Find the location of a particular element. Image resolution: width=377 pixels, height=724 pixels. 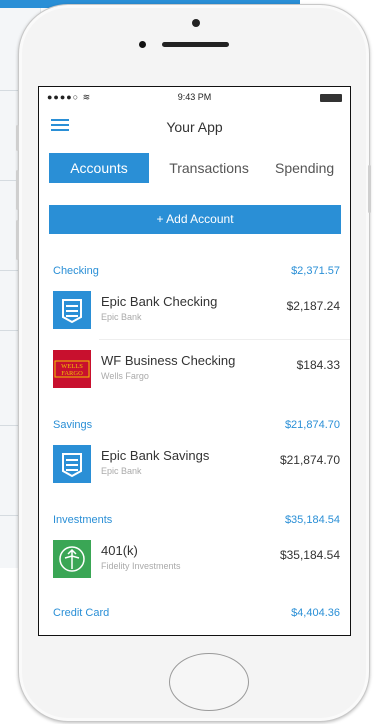

status-bar: ●●●●○ ≋ 9:43 PM is located at coordinates (194, 98).